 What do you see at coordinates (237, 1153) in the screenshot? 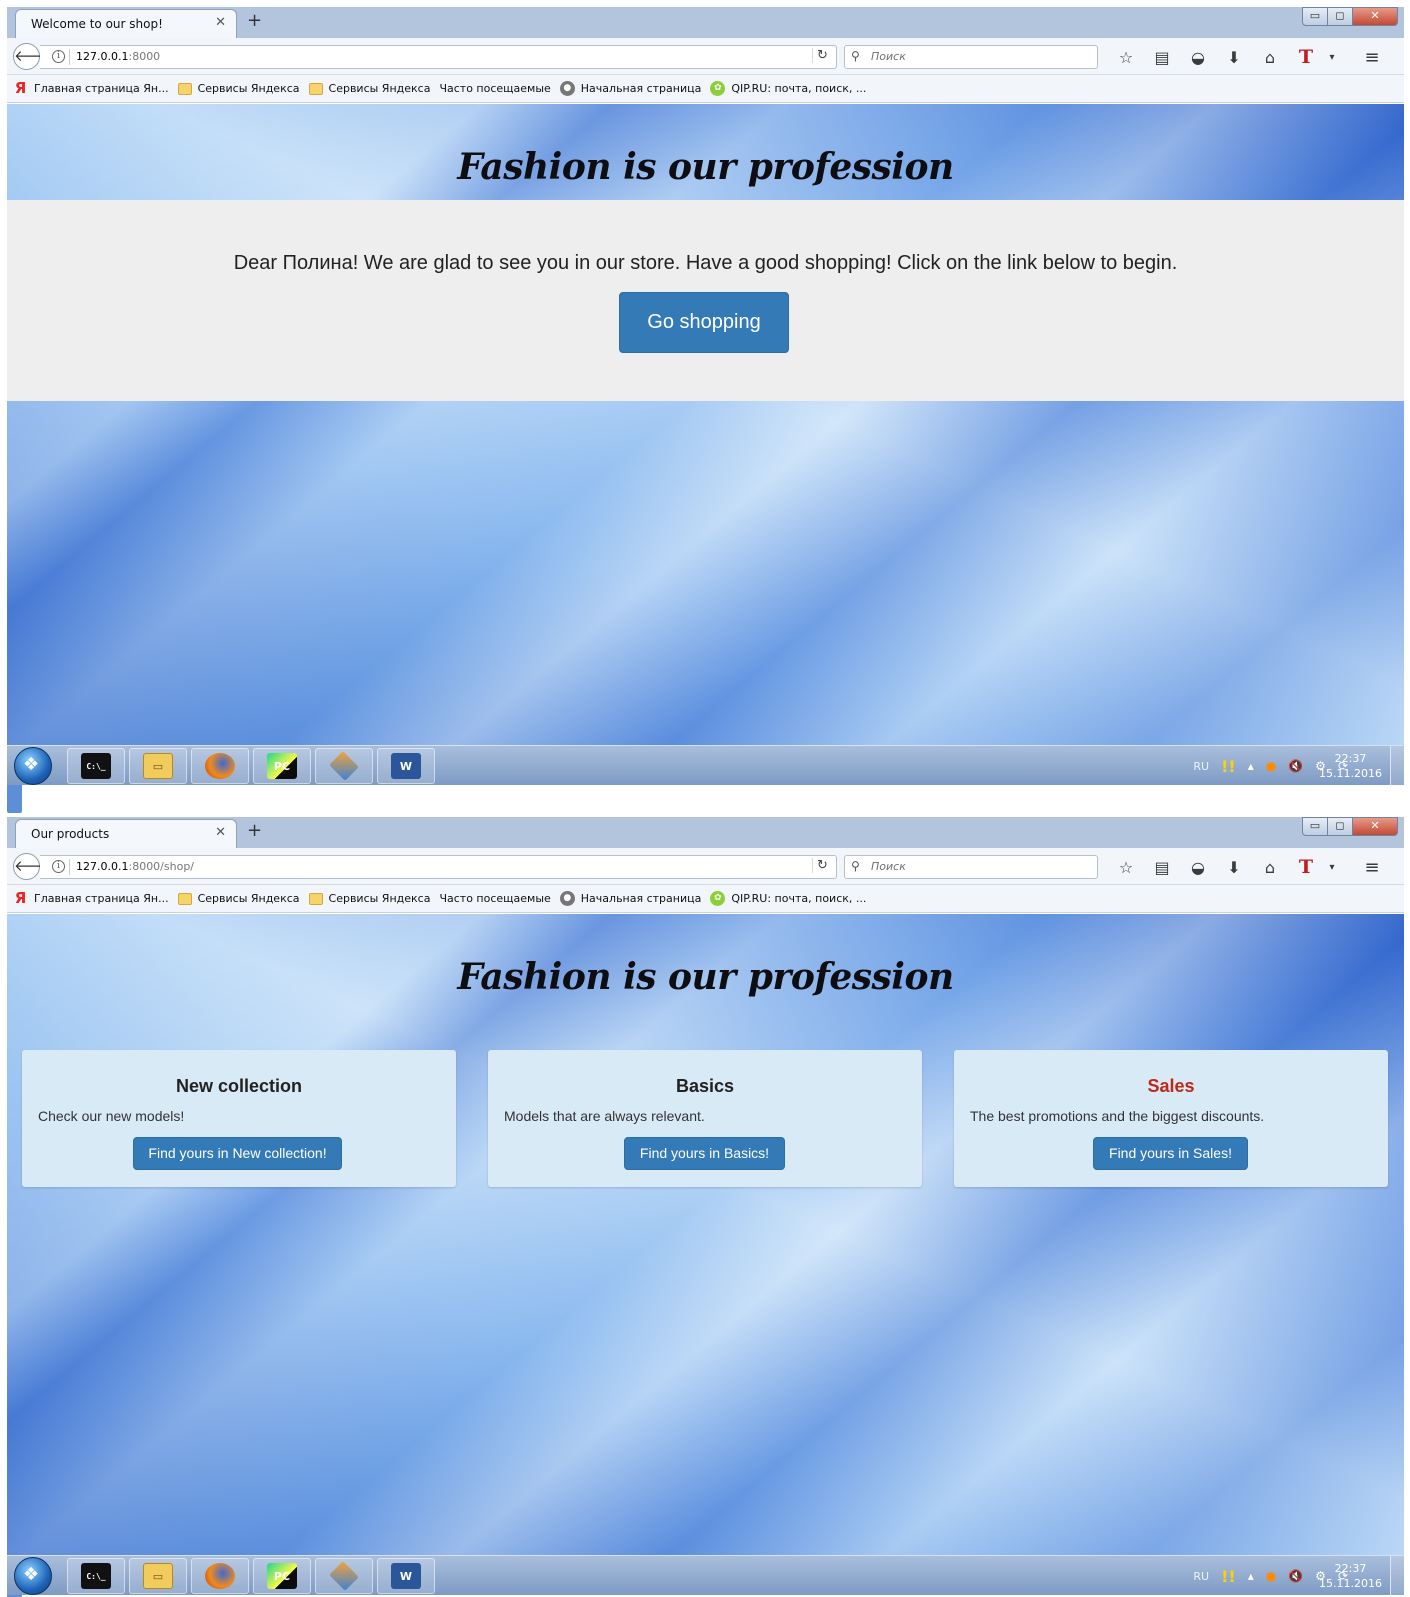
I see `find-new-collection-button: Find yours in New collection!` at bounding box center [237, 1153].